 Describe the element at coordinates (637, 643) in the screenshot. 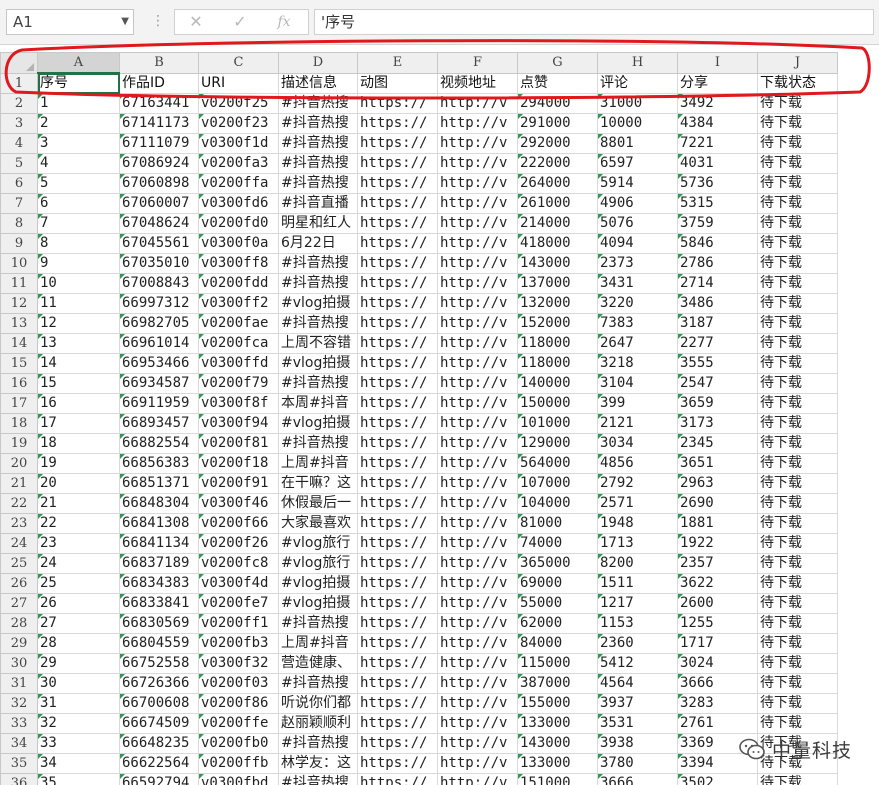

I see `cell-h: 2360` at that location.